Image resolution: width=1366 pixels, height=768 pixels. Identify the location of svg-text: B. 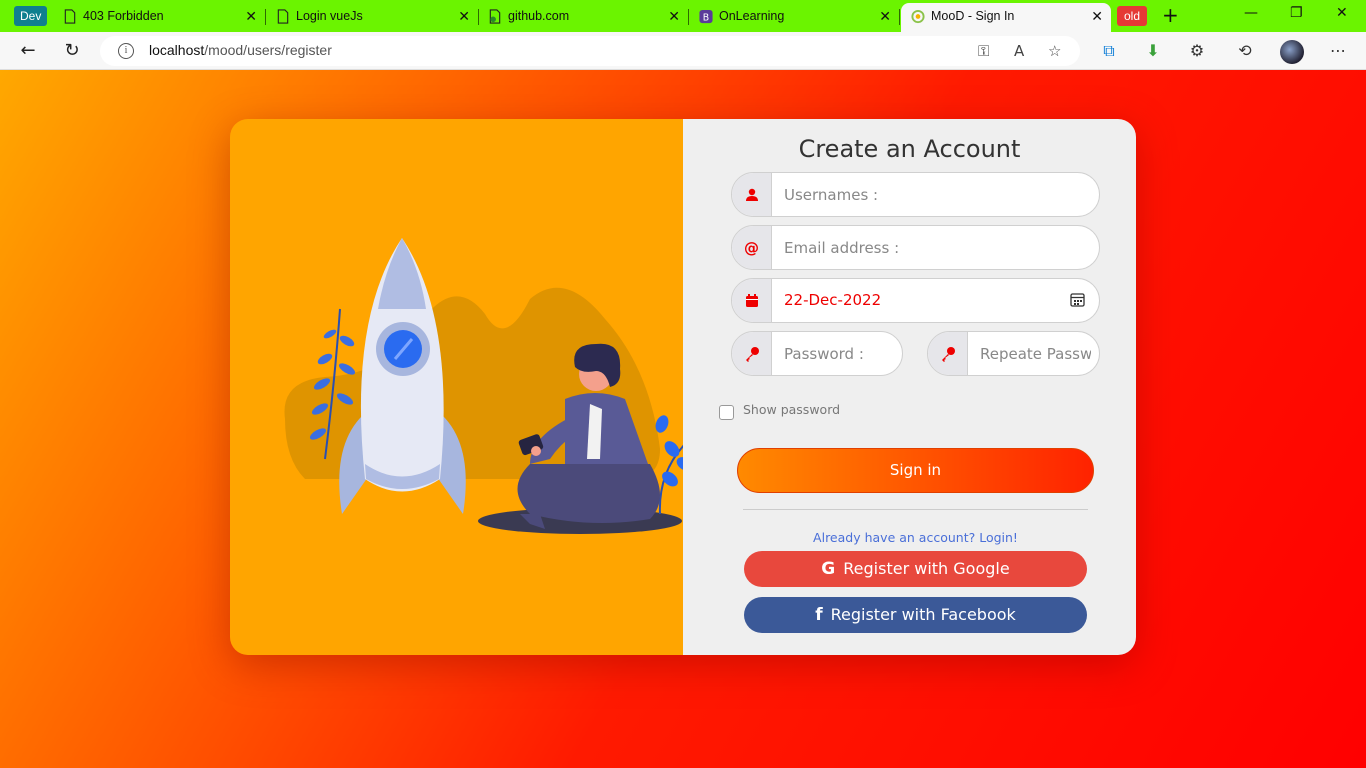
(706, 17).